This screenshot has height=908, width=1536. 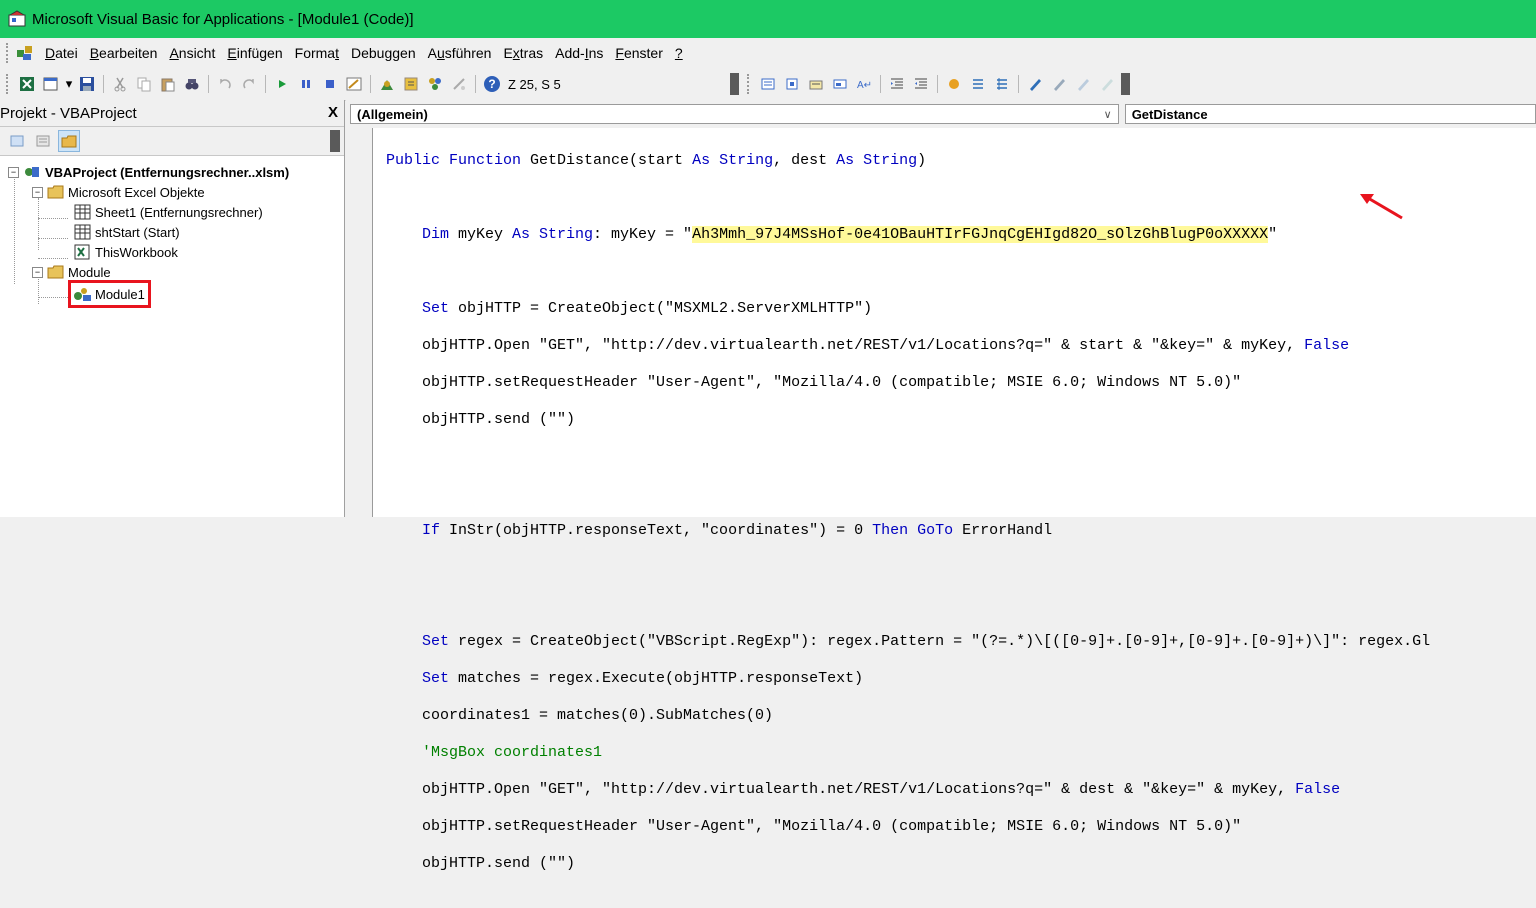 I want to click on view-object-icon, so click(x=43, y=141).